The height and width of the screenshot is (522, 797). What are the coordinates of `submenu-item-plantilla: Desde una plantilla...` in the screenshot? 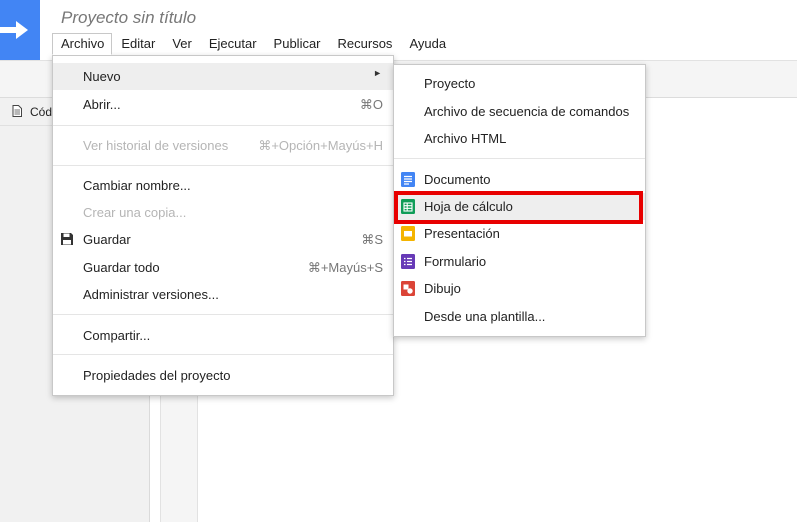 It's located at (519, 316).